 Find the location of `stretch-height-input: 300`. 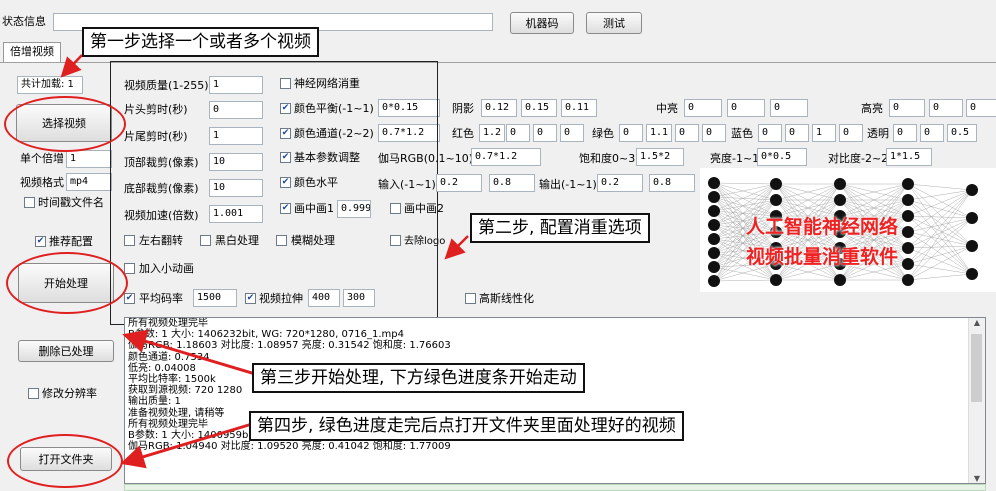

stretch-height-input: 300 is located at coordinates (359, 298).